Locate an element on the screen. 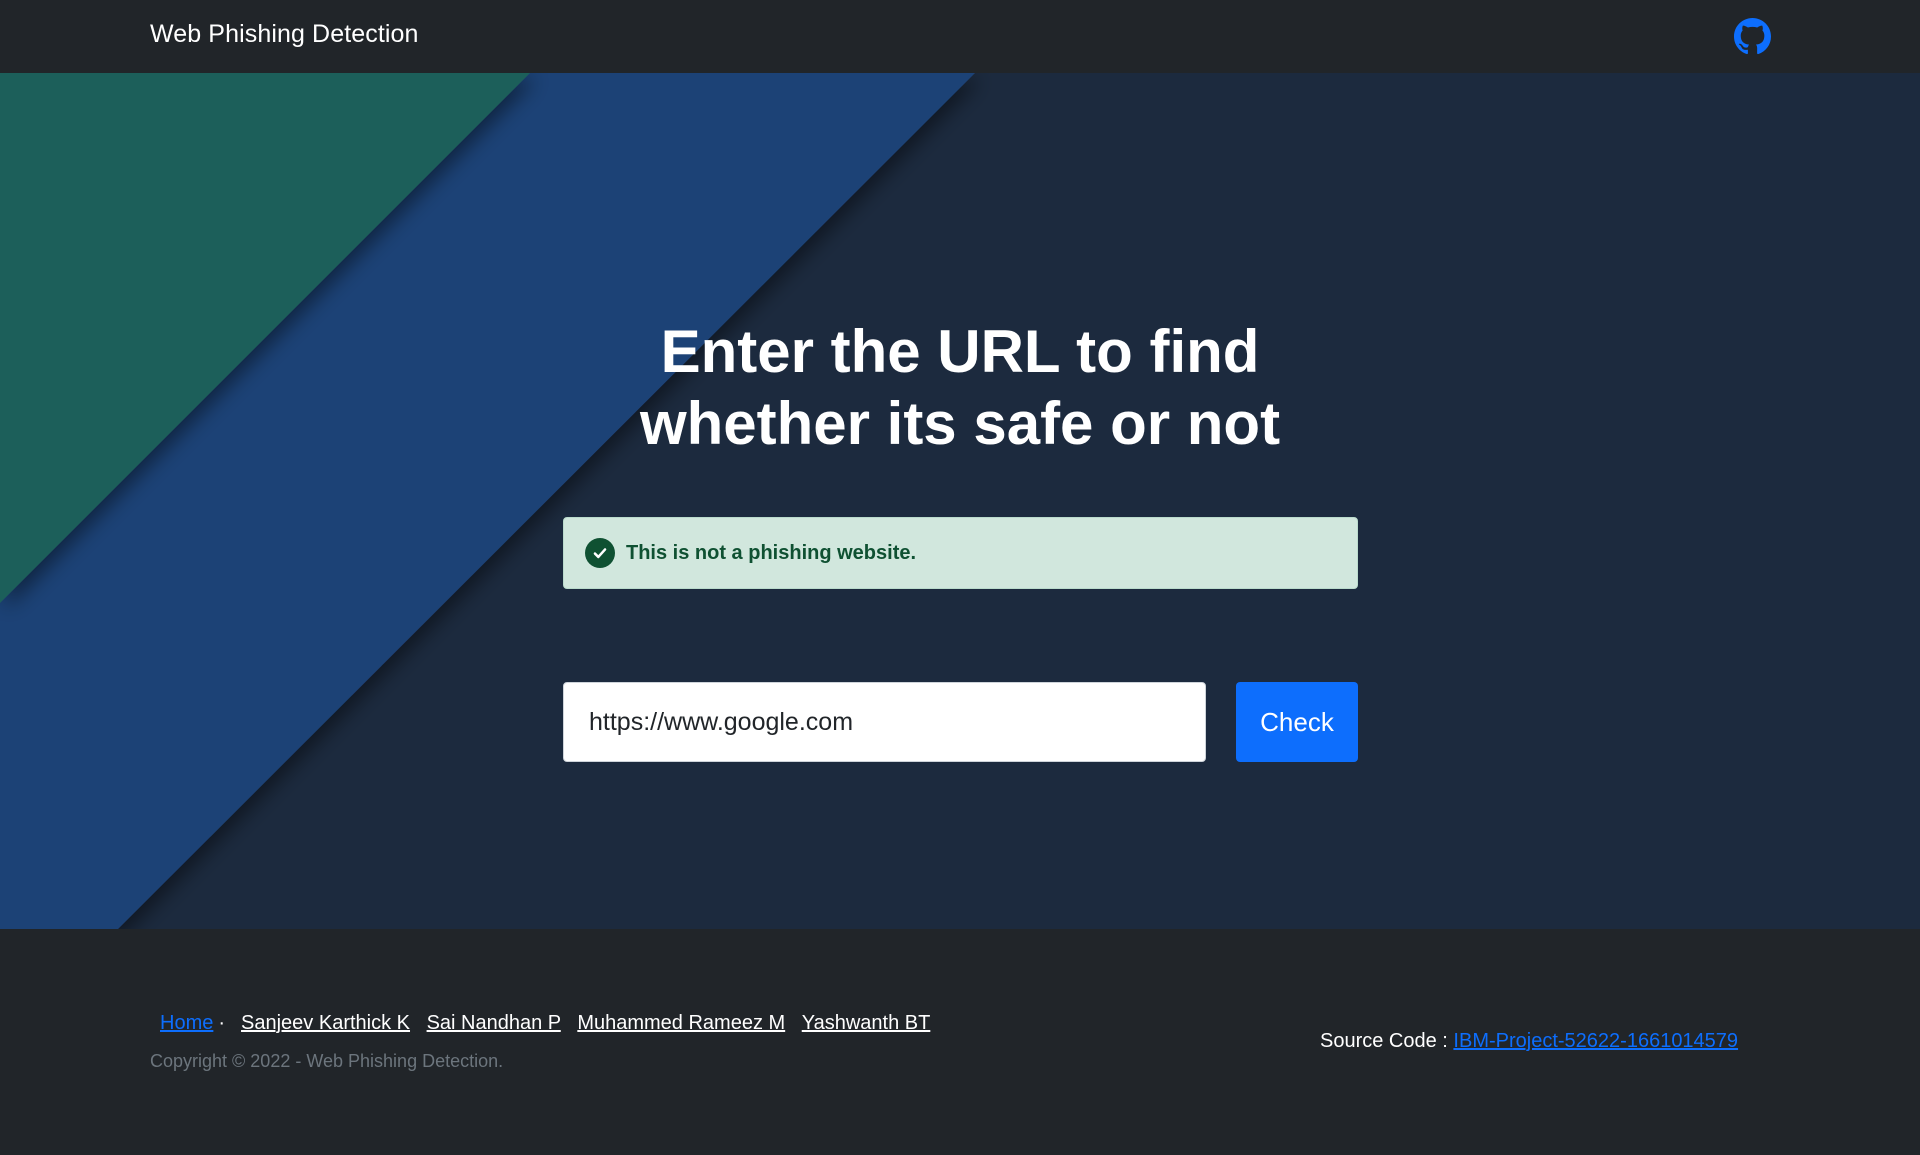 The height and width of the screenshot is (1155, 1920). result-alert: This is not a phishing website. is located at coordinates (960, 553).